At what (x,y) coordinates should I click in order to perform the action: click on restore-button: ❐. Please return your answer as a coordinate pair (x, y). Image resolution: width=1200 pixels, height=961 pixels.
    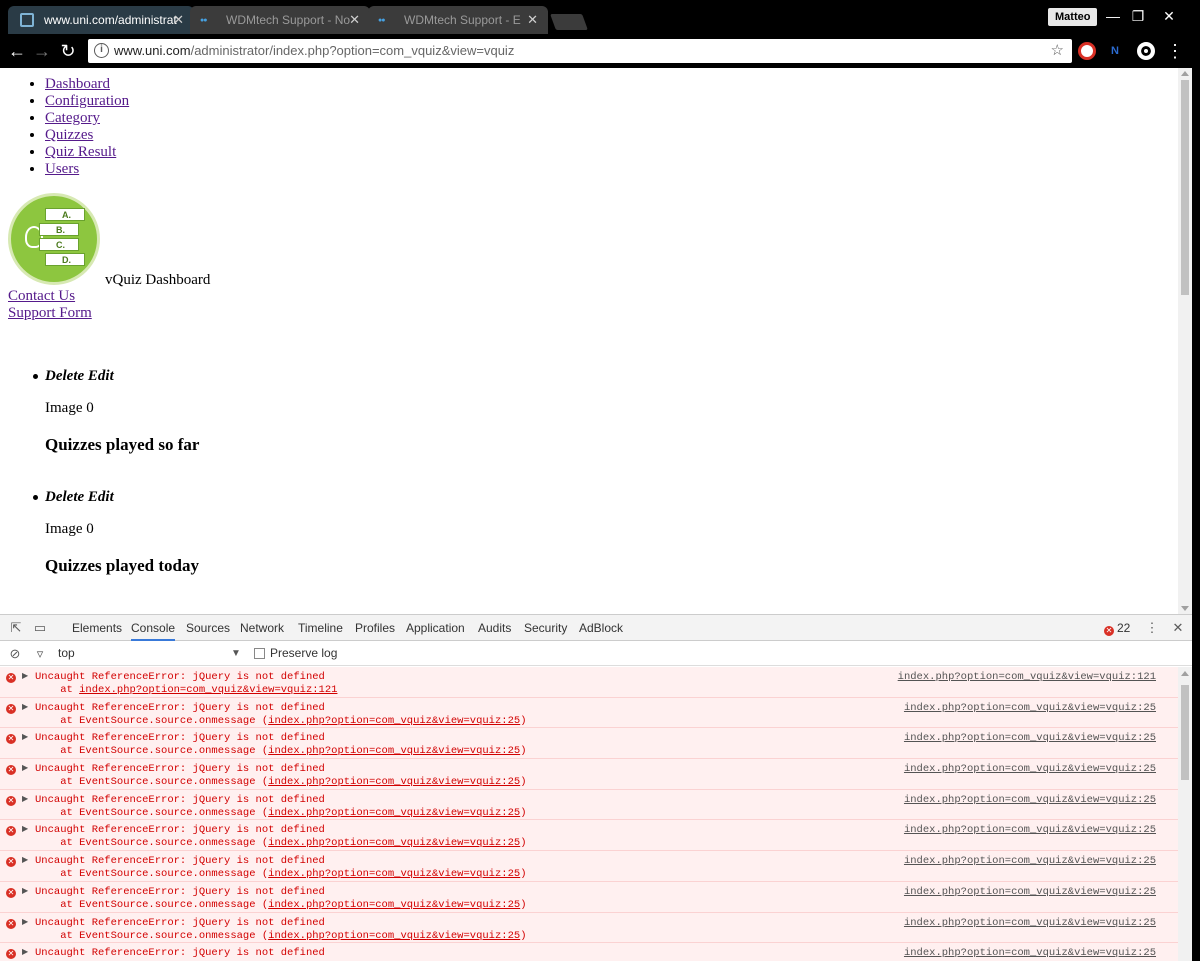
    Looking at the image, I should click on (1138, 16).